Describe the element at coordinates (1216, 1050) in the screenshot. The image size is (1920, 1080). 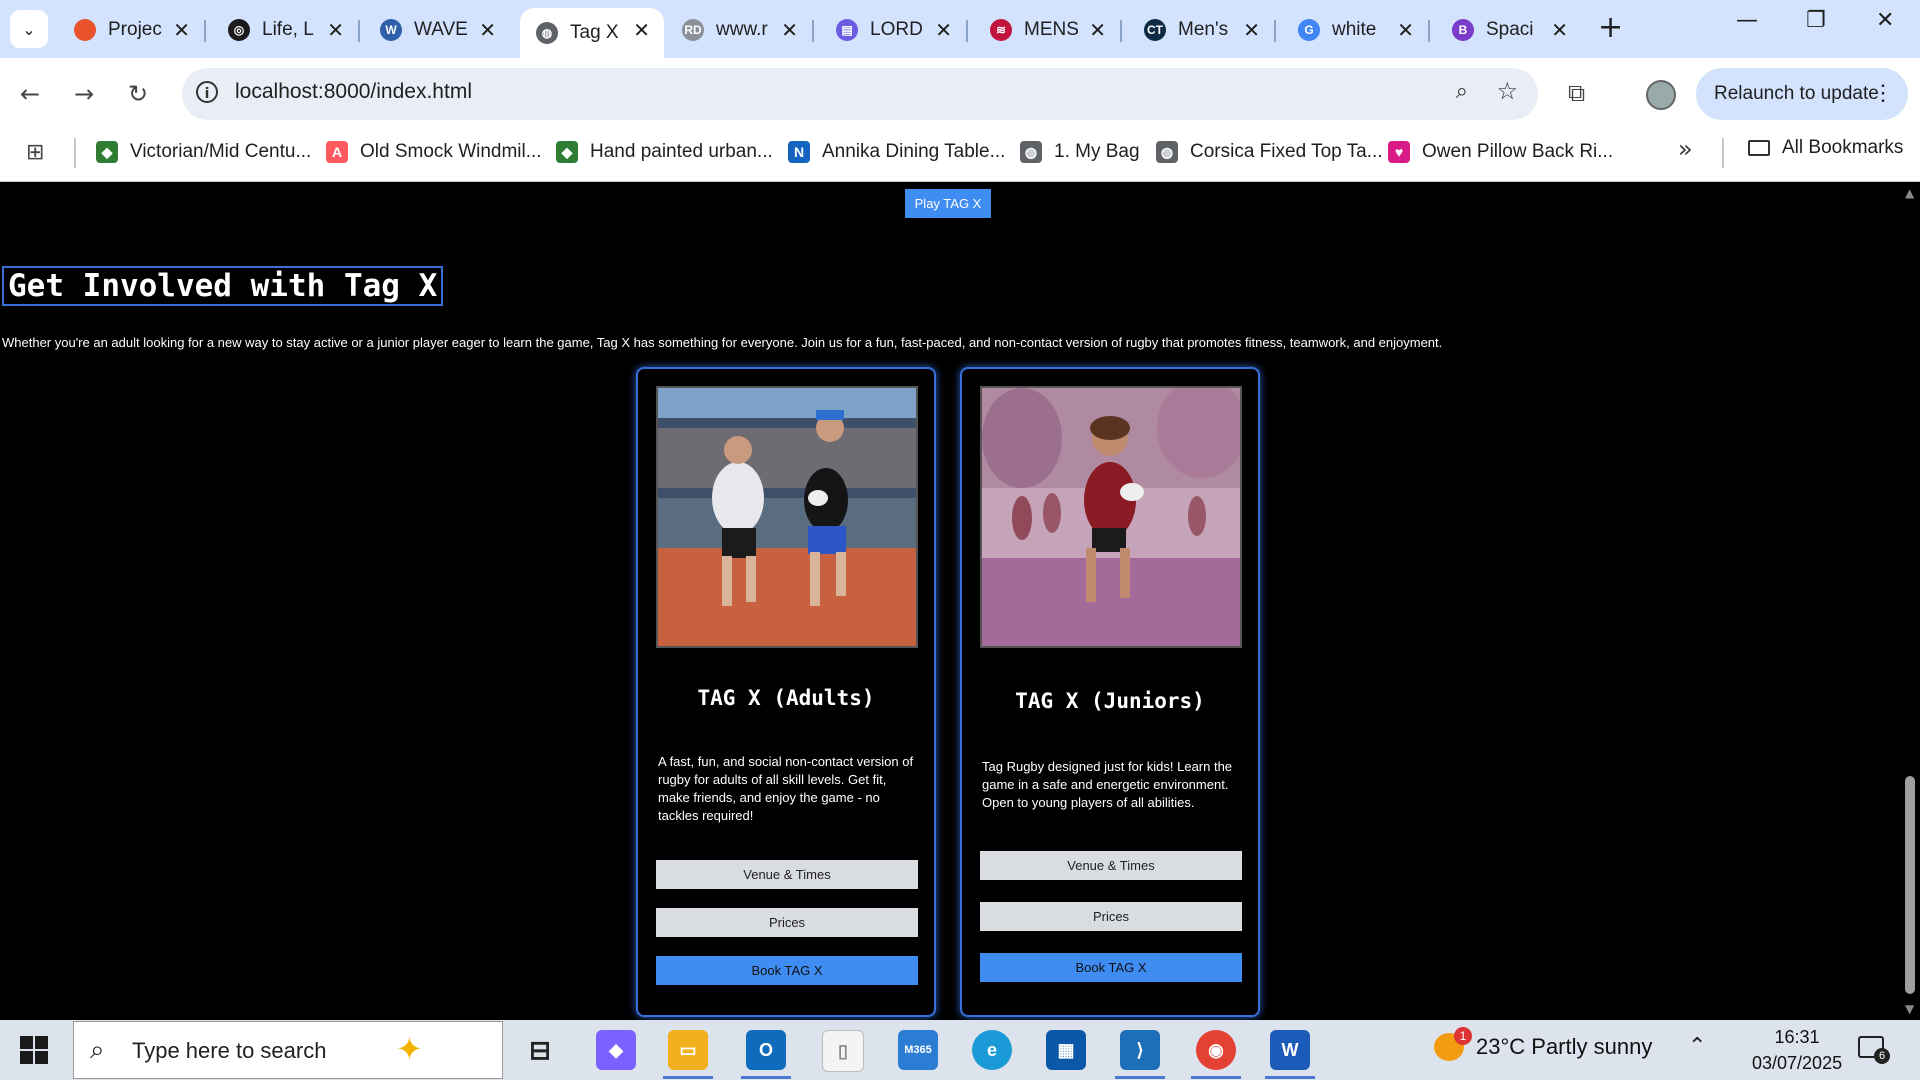
I see `chrome-icon: ◉` at that location.